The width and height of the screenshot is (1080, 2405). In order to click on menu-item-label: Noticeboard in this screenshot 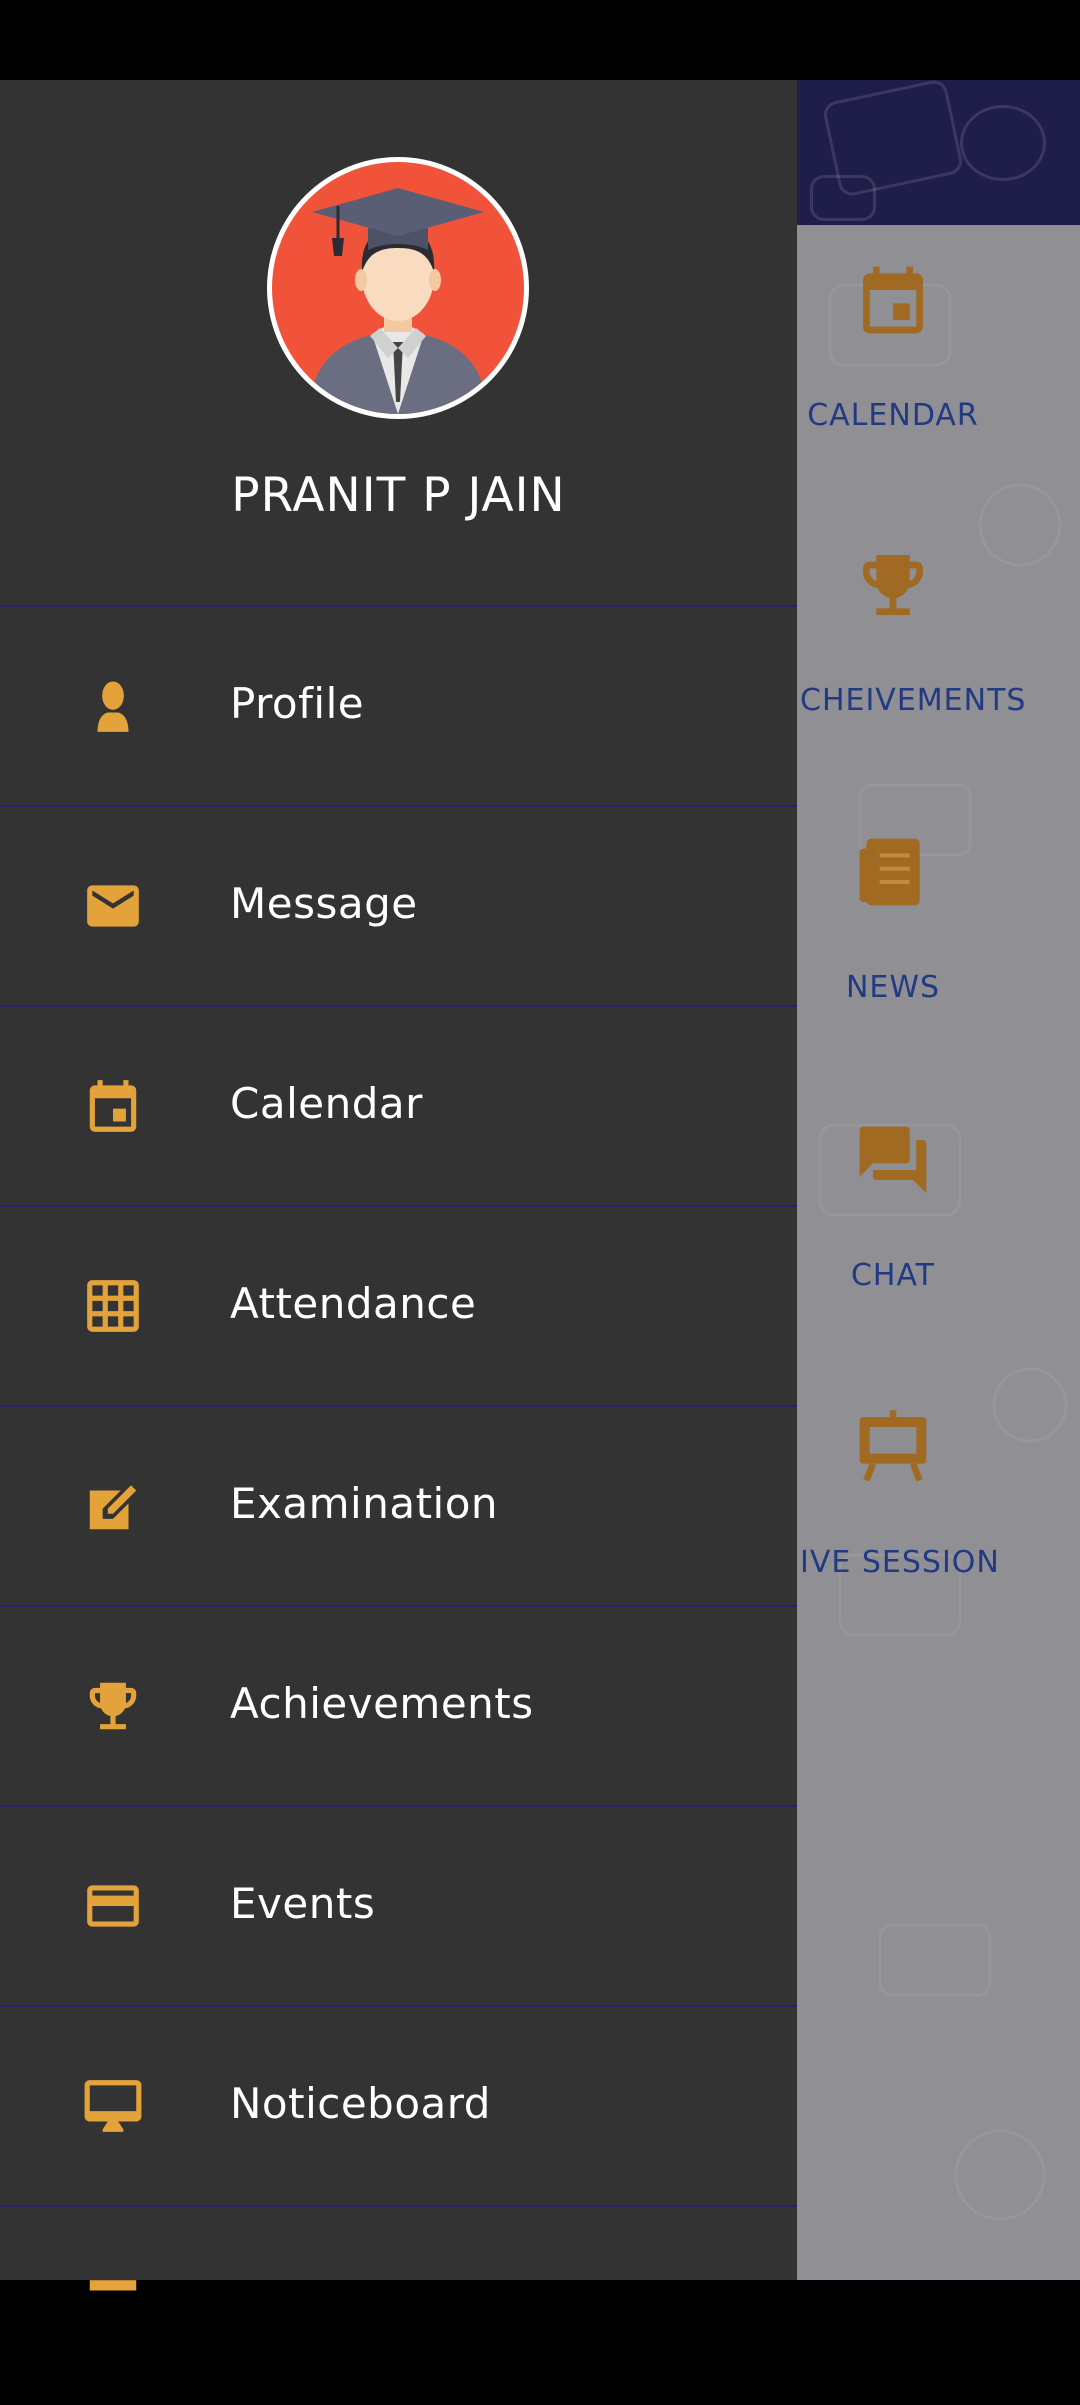, I will do `click(360, 2103)`.